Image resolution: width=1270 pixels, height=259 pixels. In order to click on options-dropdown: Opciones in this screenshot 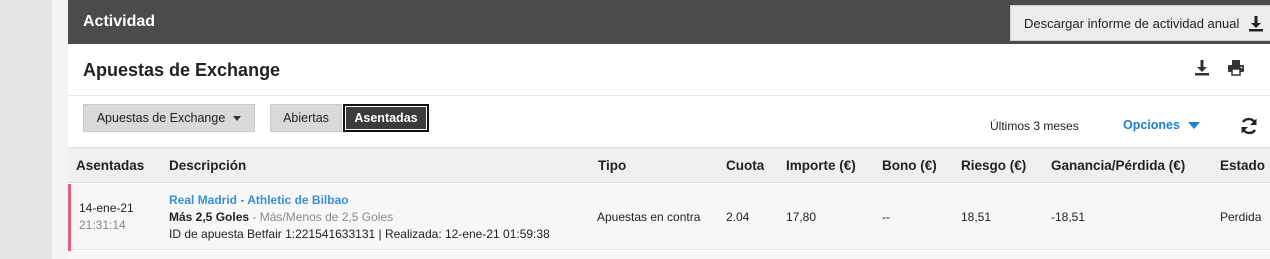, I will do `click(1161, 125)`.